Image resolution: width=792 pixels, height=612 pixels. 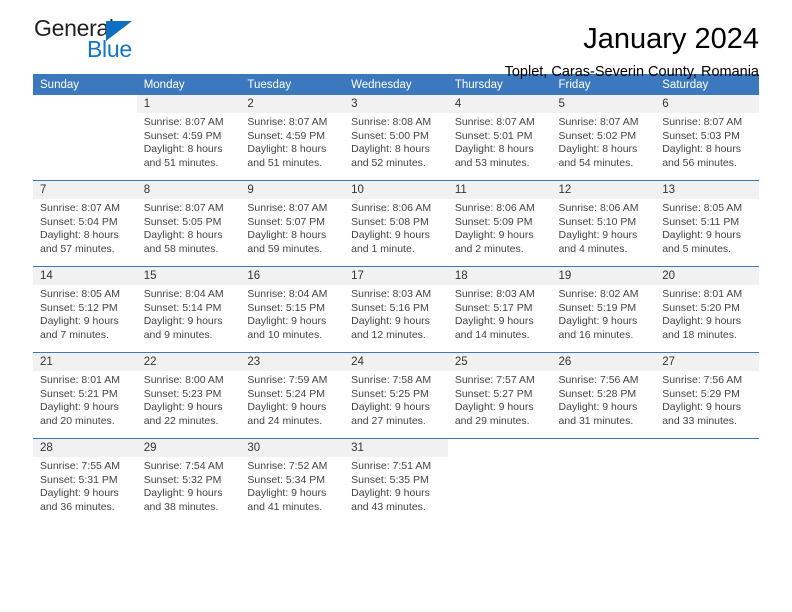 What do you see at coordinates (79, 393) in the screenshot?
I see `sunset-text: Sunset: 5:21 PM` at bounding box center [79, 393].